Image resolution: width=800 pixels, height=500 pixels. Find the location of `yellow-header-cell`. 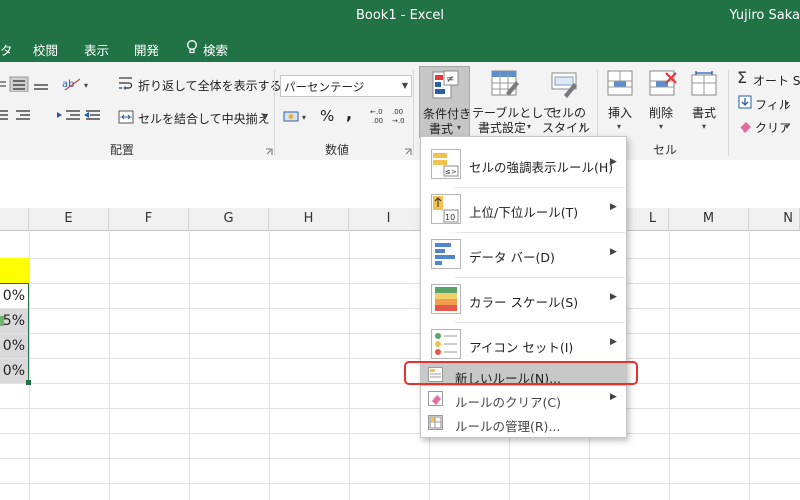

yellow-header-cell is located at coordinates (14, 270).